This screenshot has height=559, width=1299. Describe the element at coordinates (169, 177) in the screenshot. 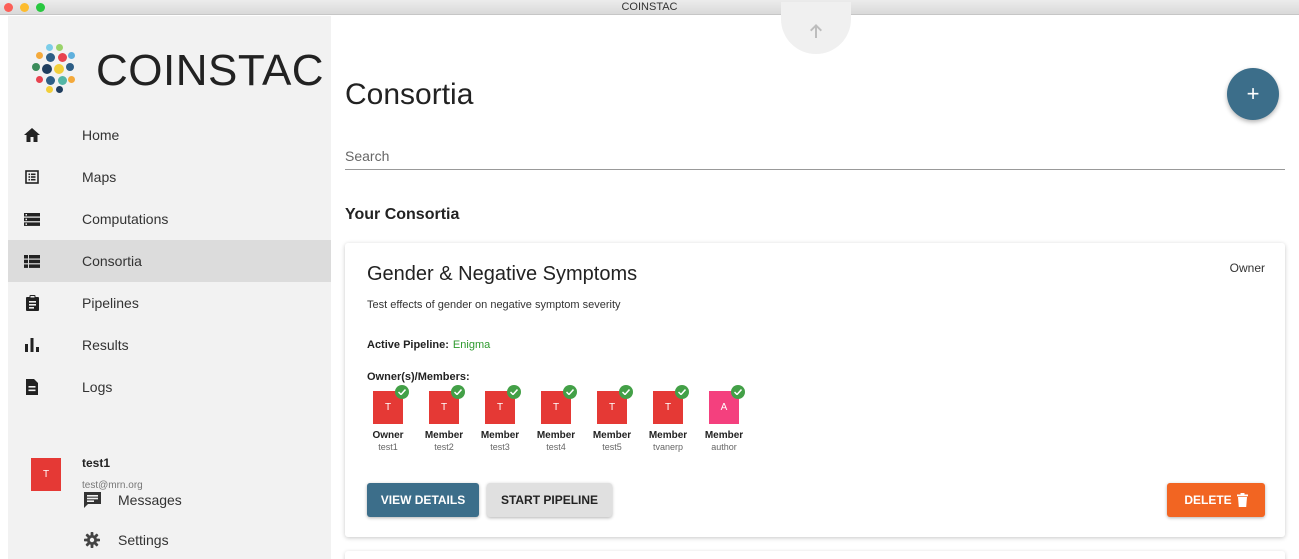

I see `sidebar-item-maps: Maps` at that location.